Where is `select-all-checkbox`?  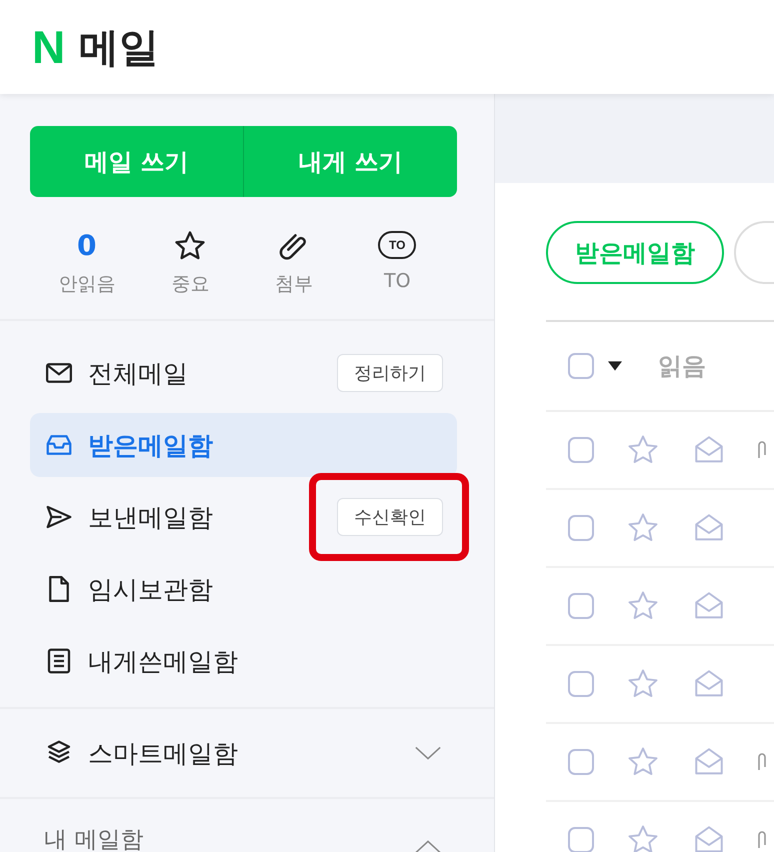 select-all-checkbox is located at coordinates (581, 366).